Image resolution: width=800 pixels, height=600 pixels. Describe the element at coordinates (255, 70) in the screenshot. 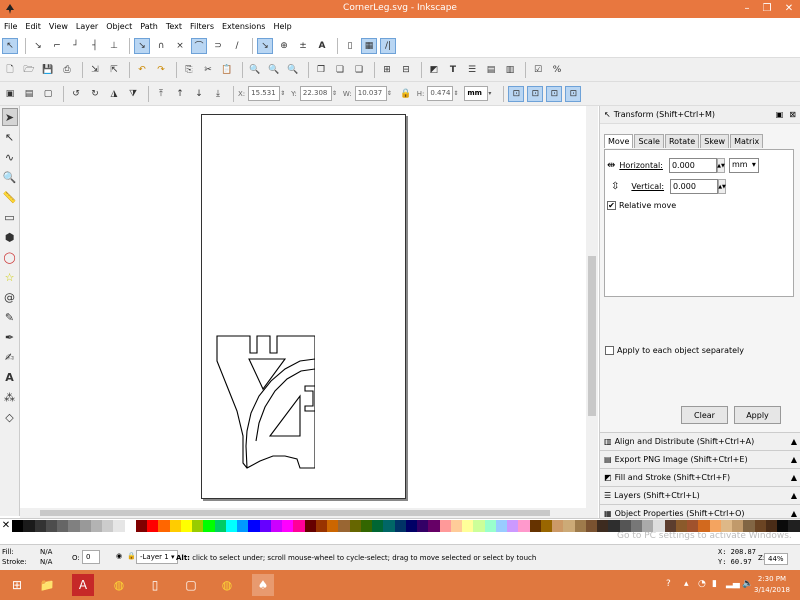

I see `zoom-selection-icon: 🔍` at that location.